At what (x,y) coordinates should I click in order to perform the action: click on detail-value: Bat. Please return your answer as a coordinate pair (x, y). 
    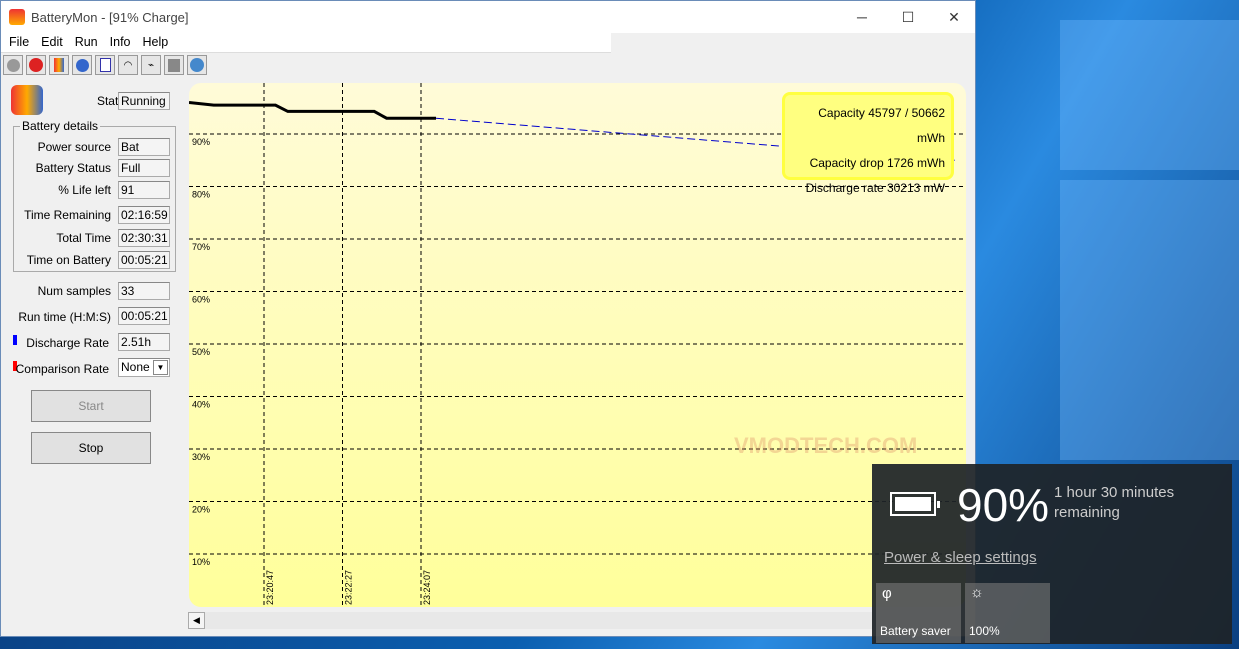
    Looking at the image, I should click on (144, 147).